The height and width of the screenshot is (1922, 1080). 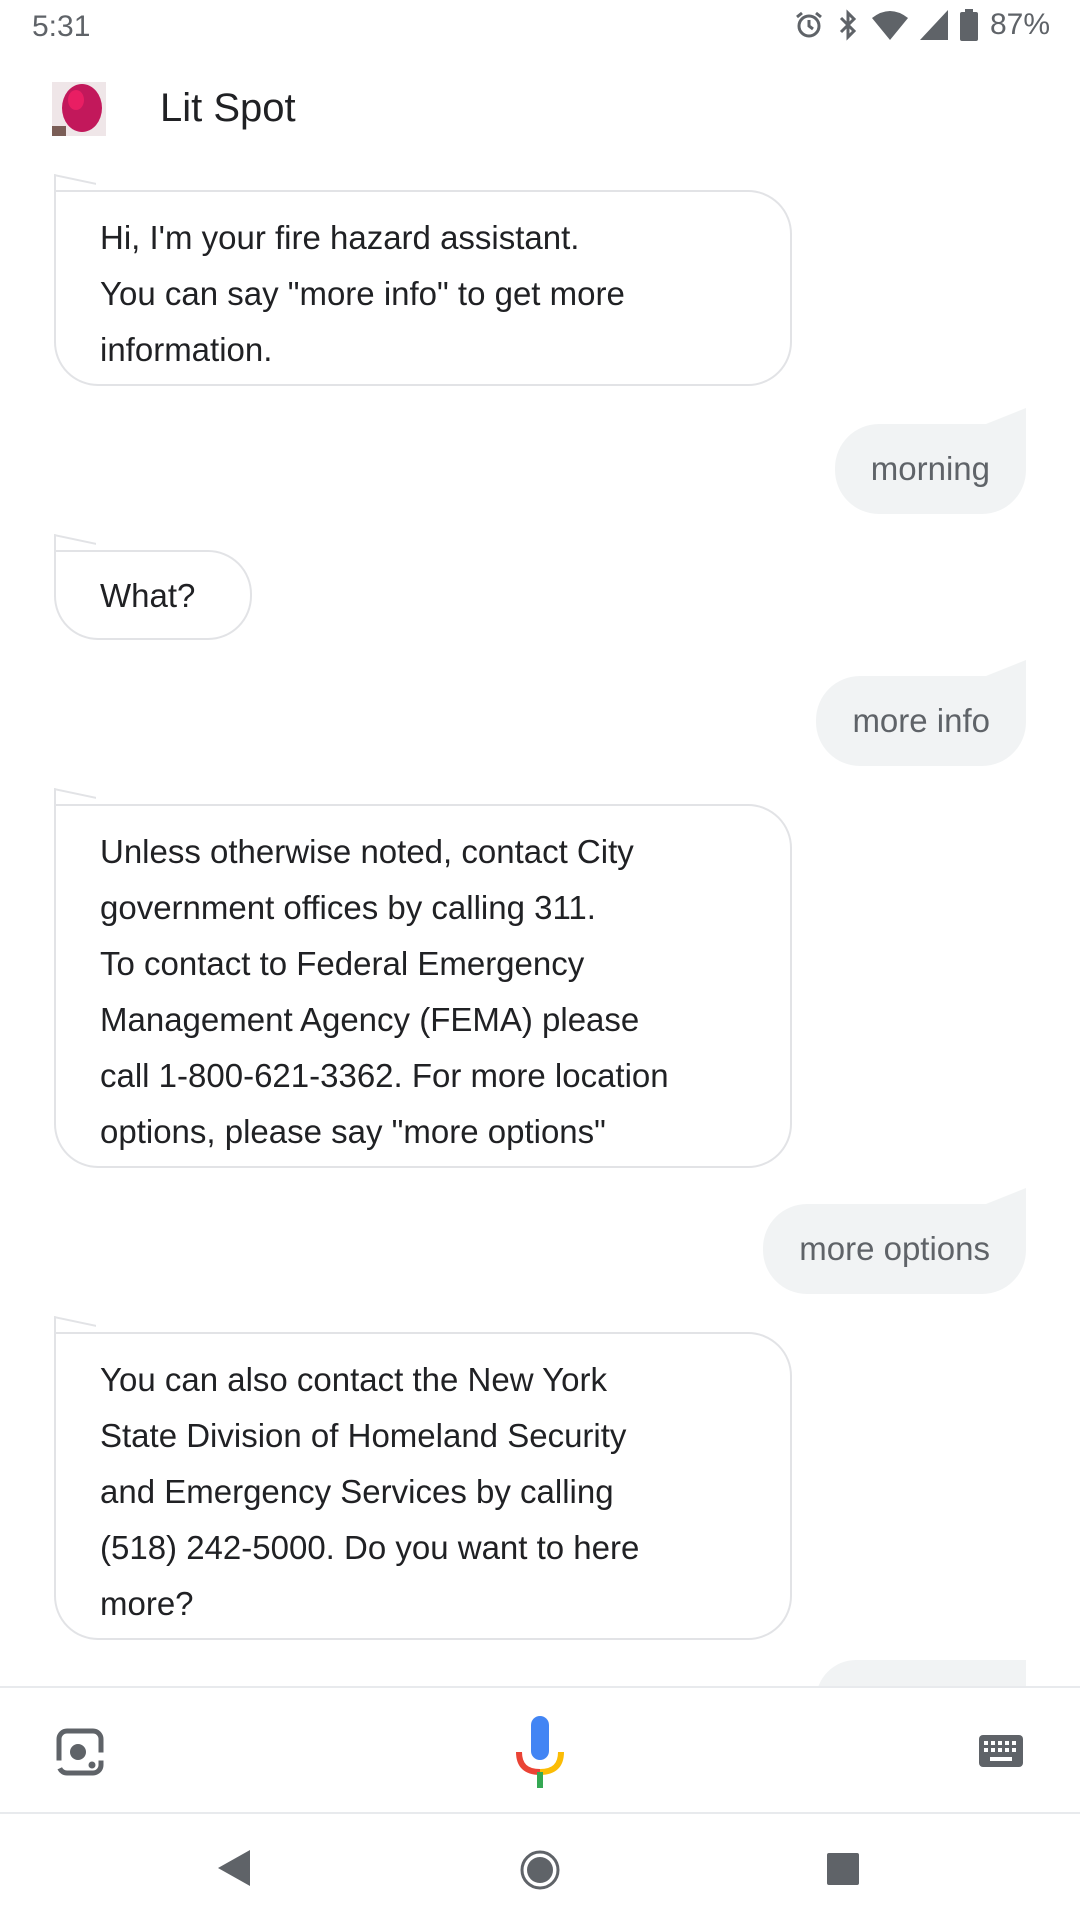 What do you see at coordinates (540, 110) in the screenshot?
I see `app-header: Lit Spot` at bounding box center [540, 110].